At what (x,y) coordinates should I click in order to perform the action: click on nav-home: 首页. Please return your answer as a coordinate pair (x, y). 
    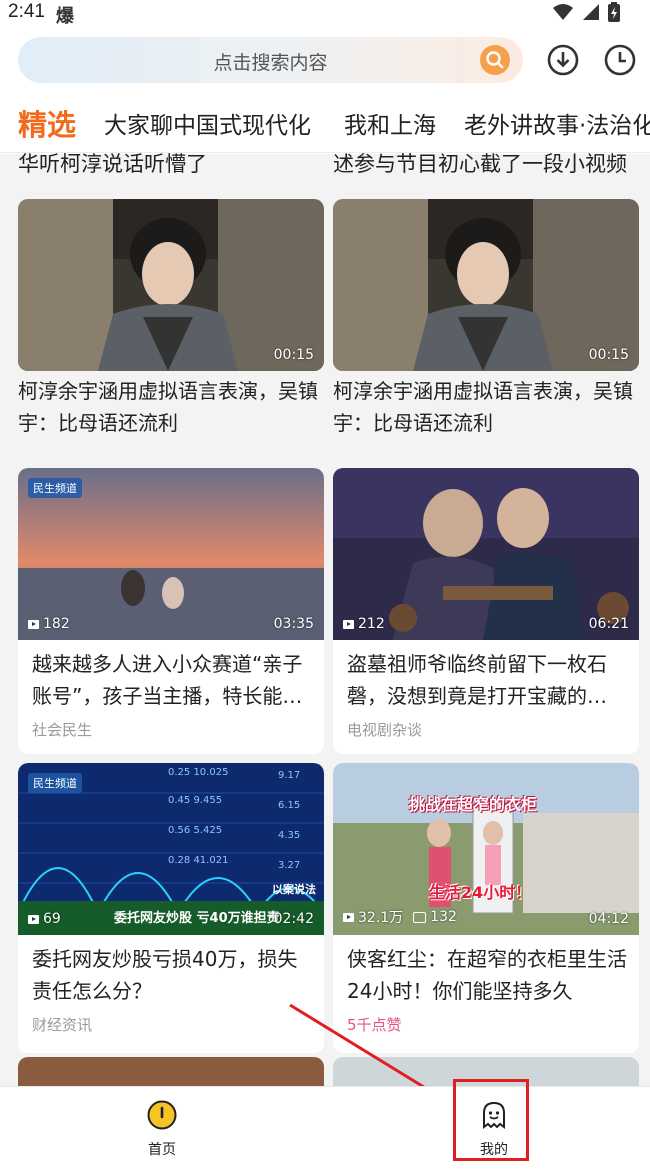
    Looking at the image, I should click on (162, 1129).